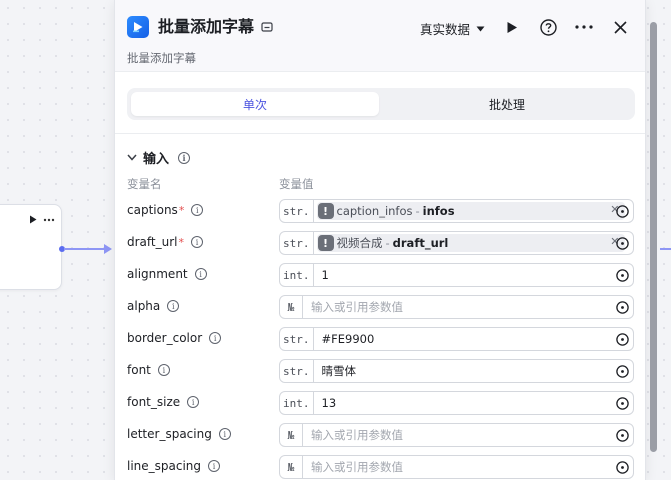  I want to click on param-input: str. #FE9900, so click(456, 339).